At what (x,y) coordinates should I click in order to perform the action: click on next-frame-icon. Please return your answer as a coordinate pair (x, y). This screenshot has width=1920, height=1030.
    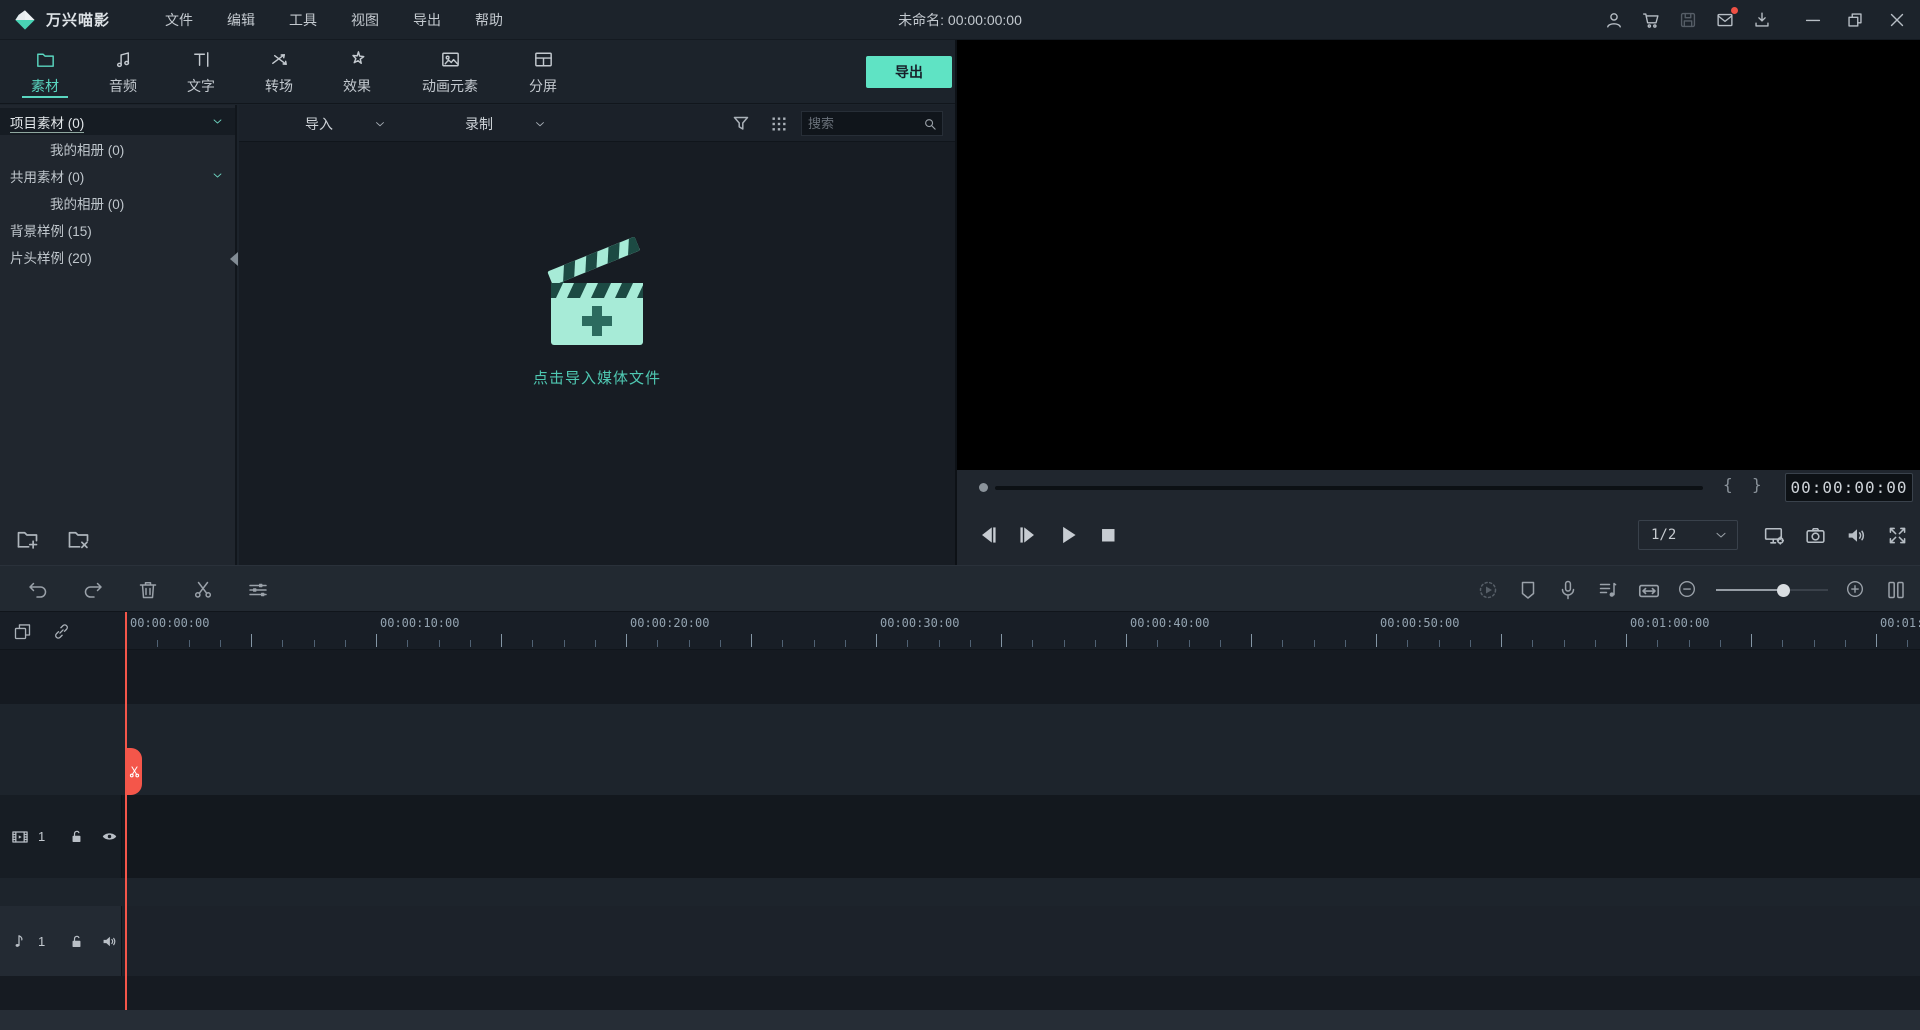
    Looking at the image, I should click on (1028, 535).